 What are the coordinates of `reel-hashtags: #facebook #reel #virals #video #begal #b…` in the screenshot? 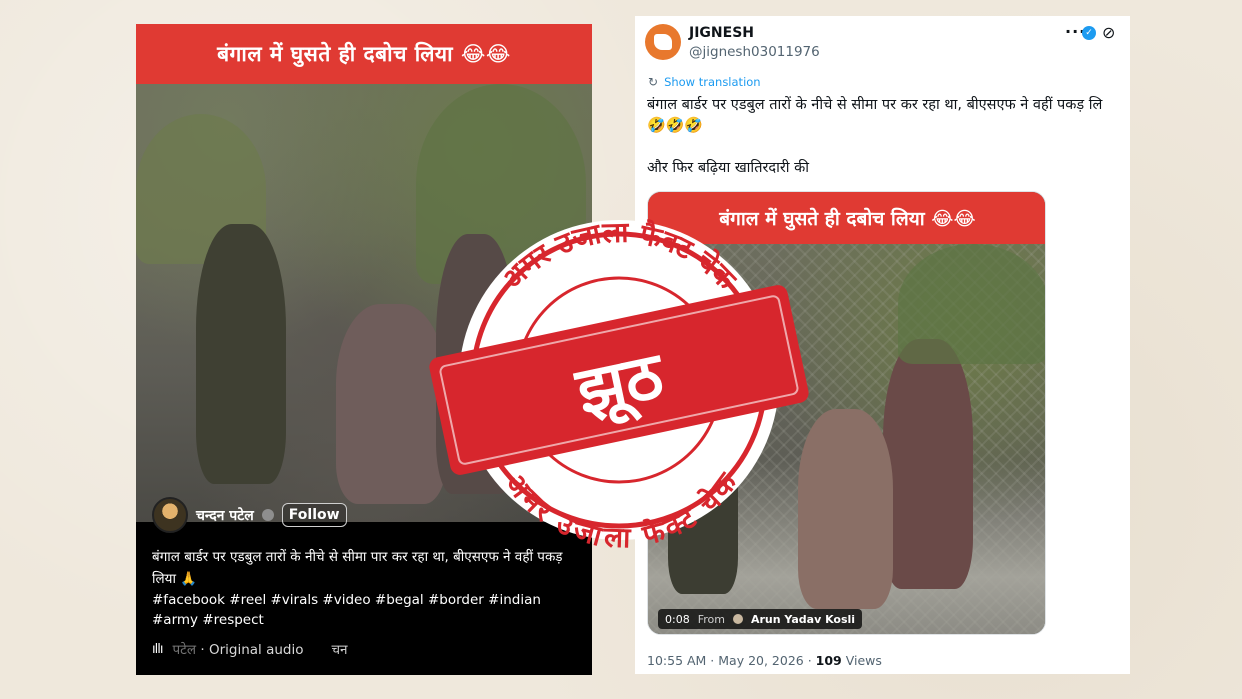 It's located at (367, 610).